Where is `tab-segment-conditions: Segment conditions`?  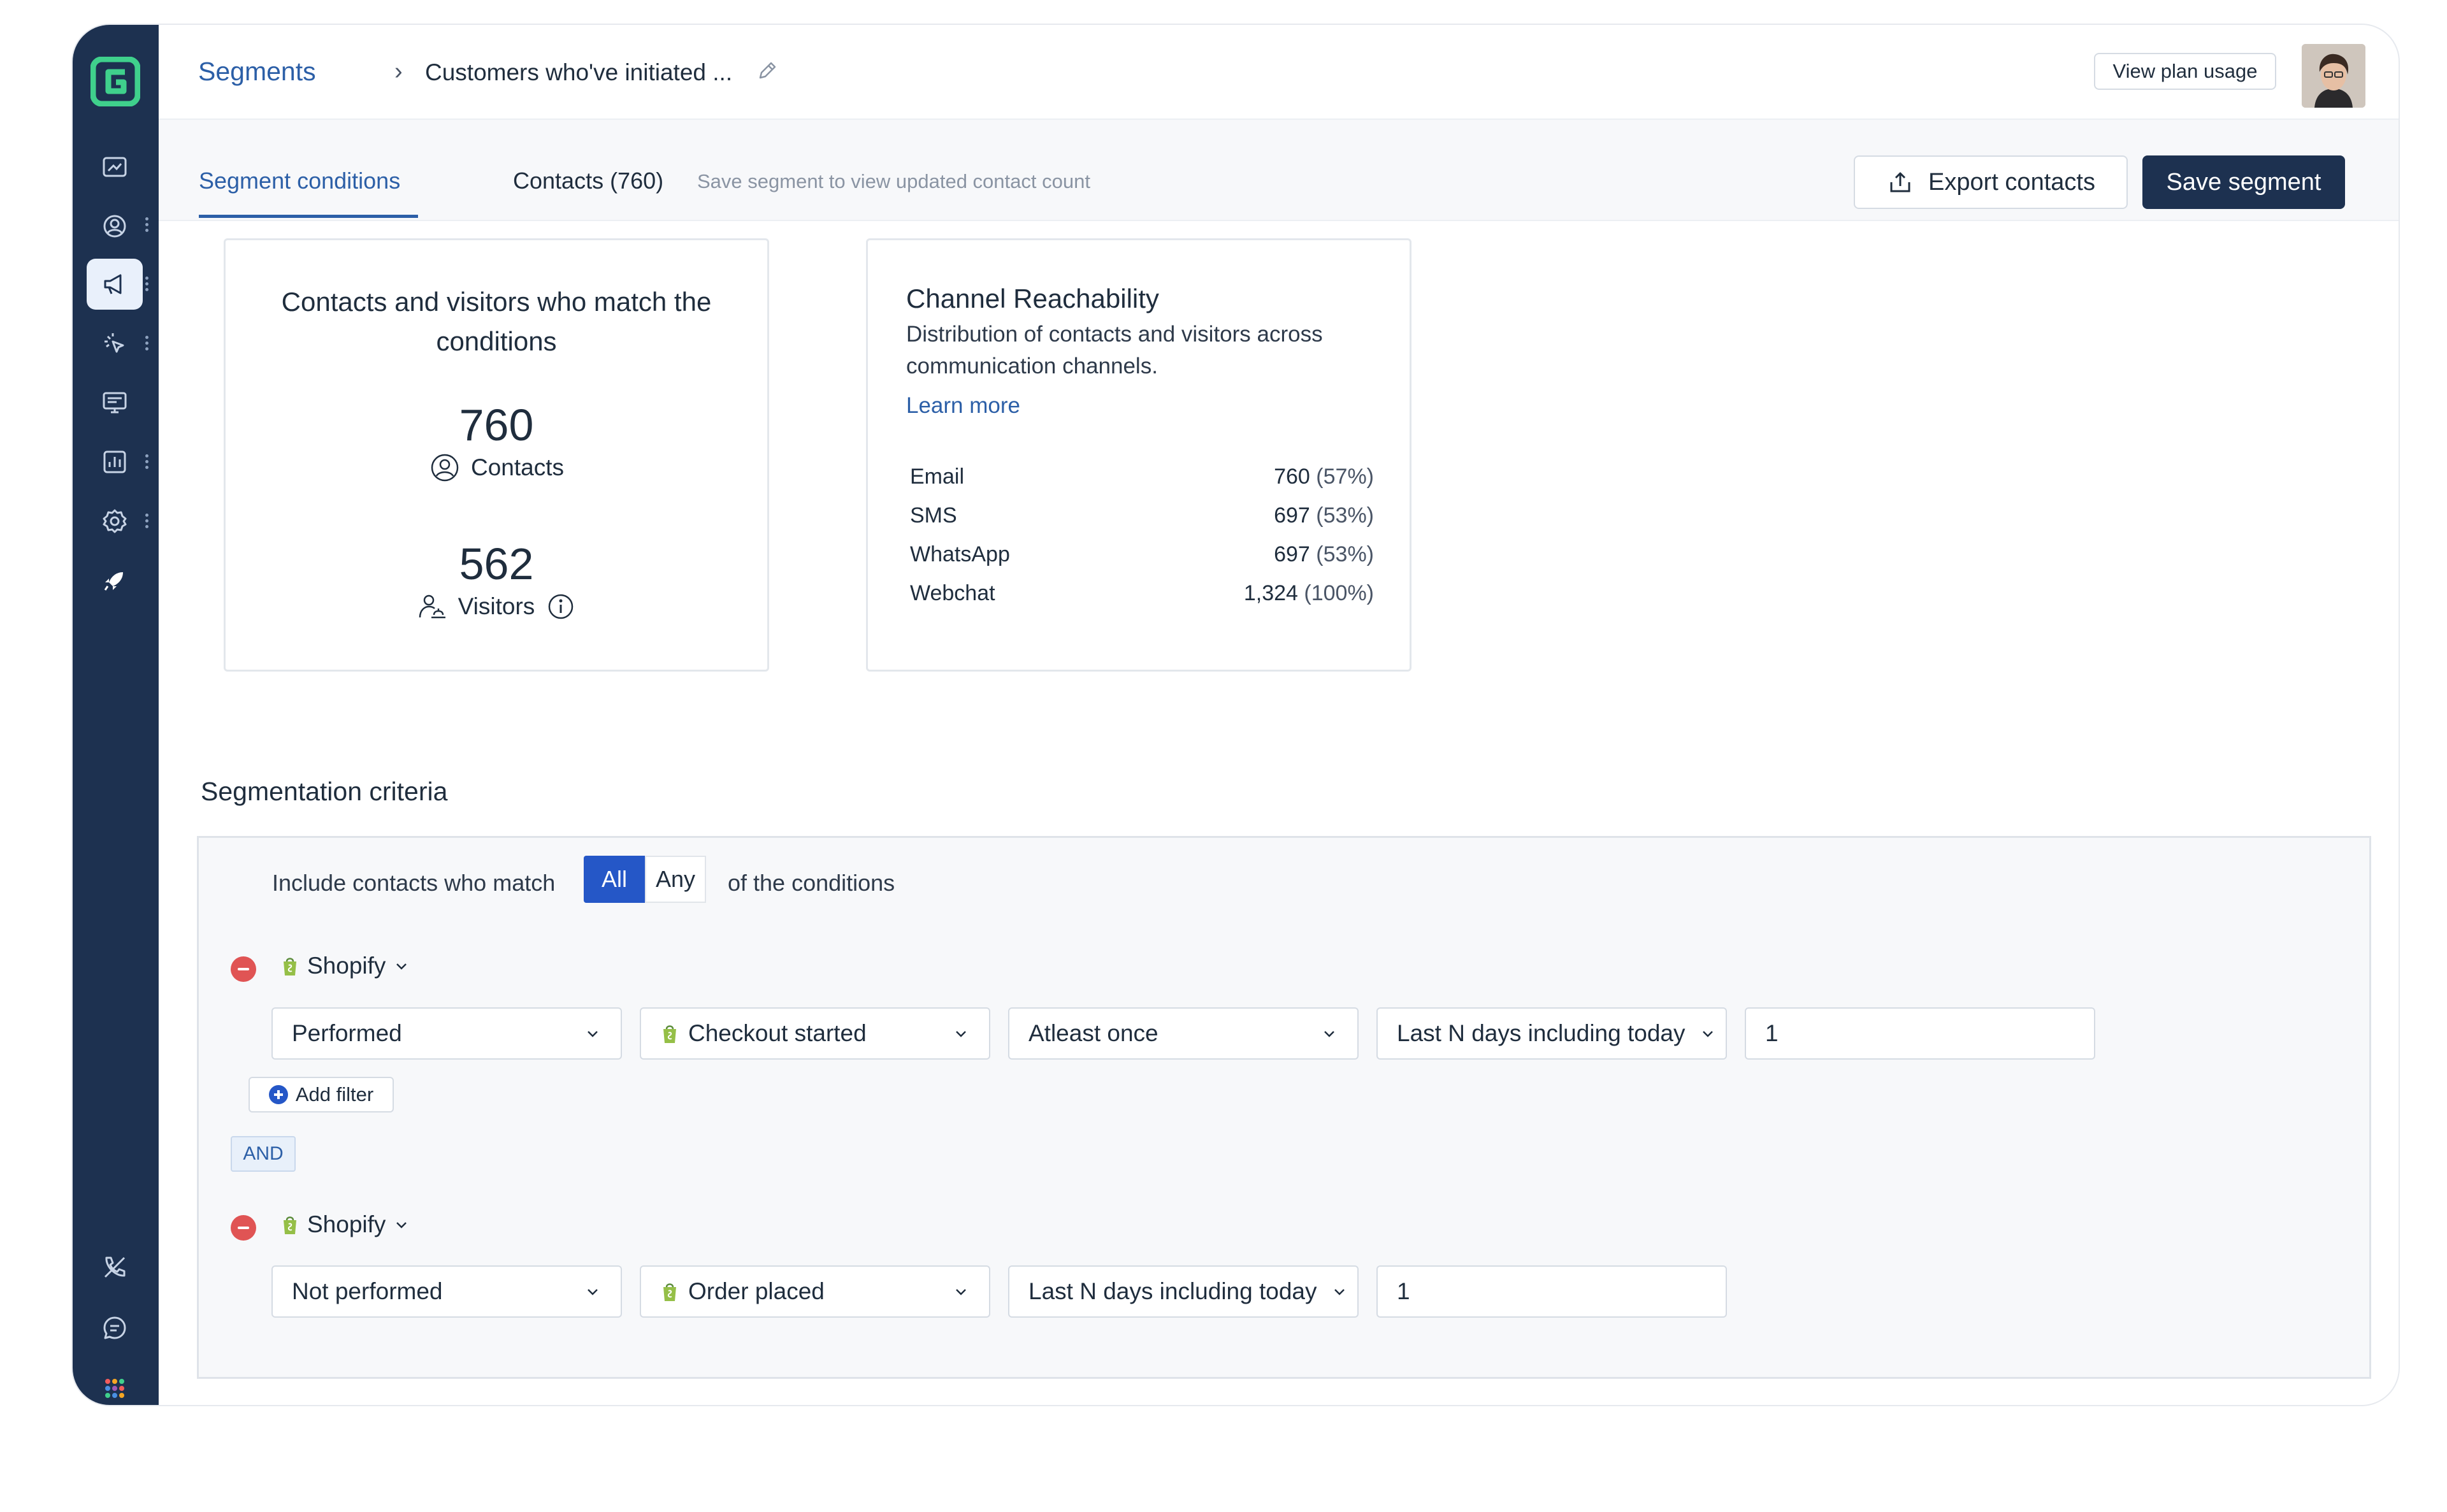
tab-segment-conditions: Segment conditions is located at coordinates (299, 181).